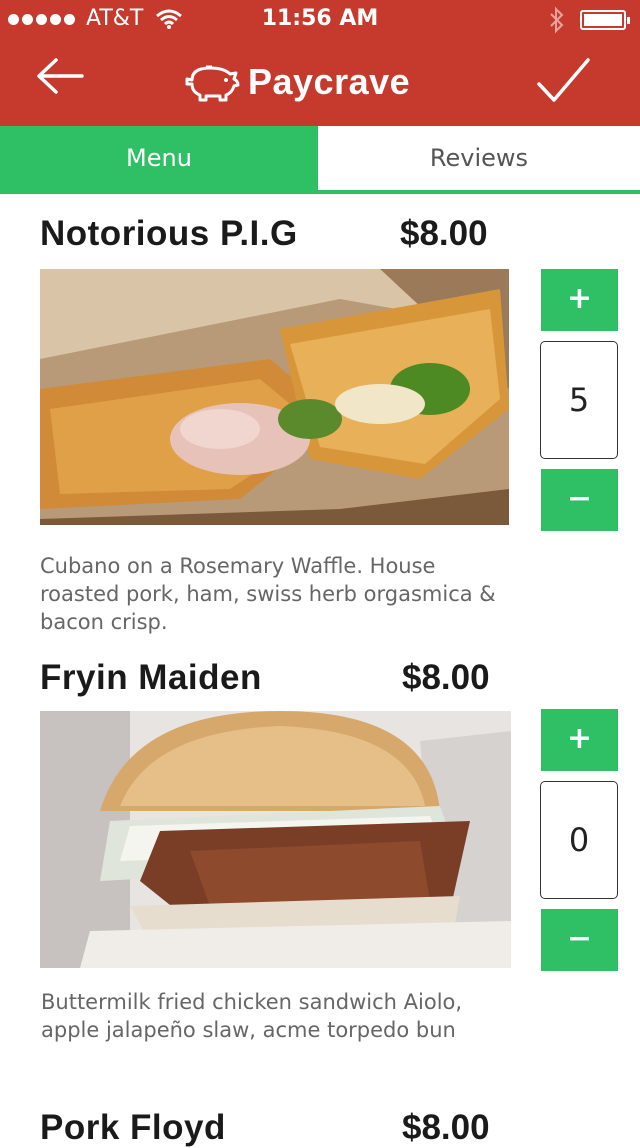 Image resolution: width=640 pixels, height=1148 pixels. I want to click on tab-menu: Menu, so click(159, 158).